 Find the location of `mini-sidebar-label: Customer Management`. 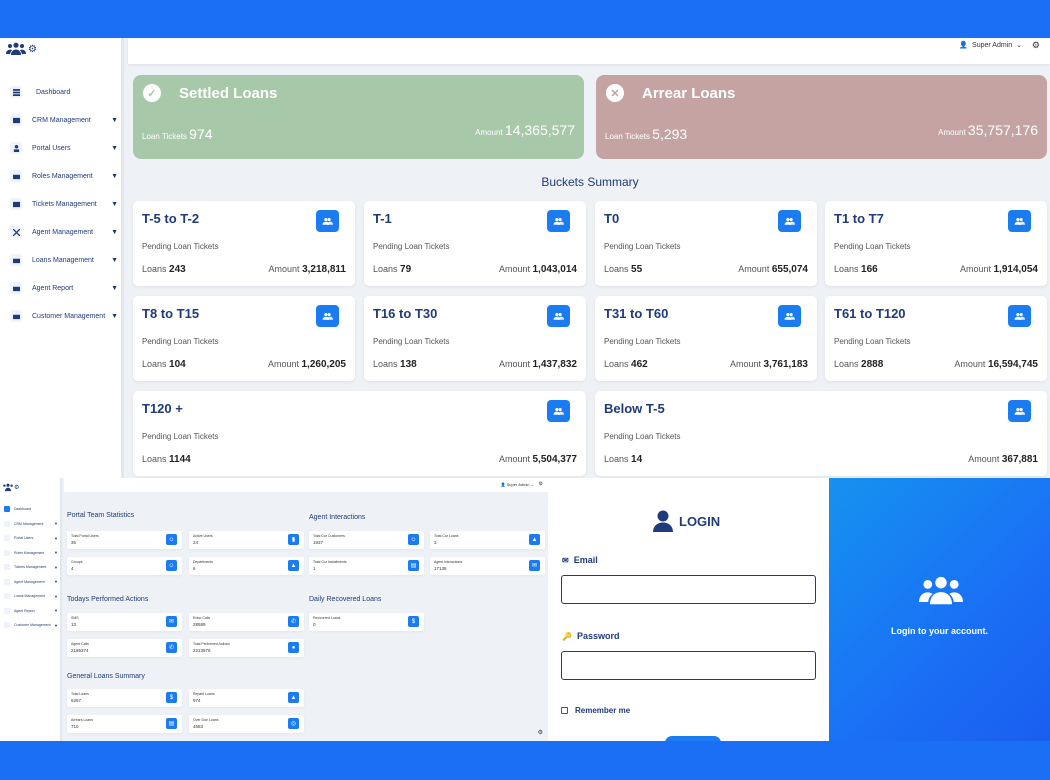

mini-sidebar-label: Customer Management is located at coordinates (32, 625).